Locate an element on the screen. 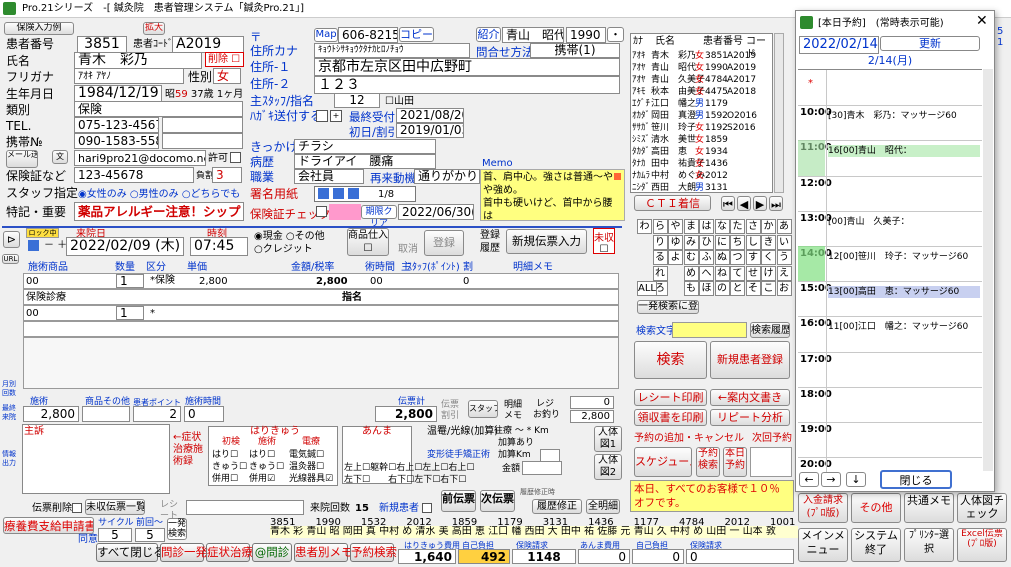  job-select: 会社員 is located at coordinates (329, 176).